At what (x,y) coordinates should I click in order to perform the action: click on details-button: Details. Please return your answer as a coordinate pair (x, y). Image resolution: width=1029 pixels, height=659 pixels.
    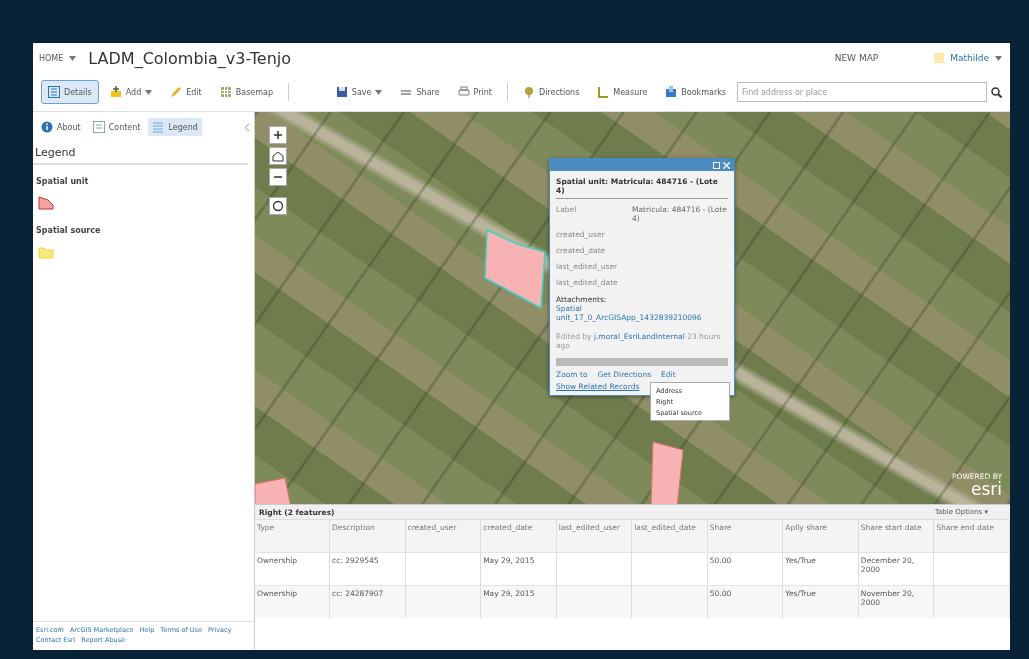
    Looking at the image, I should click on (70, 92).